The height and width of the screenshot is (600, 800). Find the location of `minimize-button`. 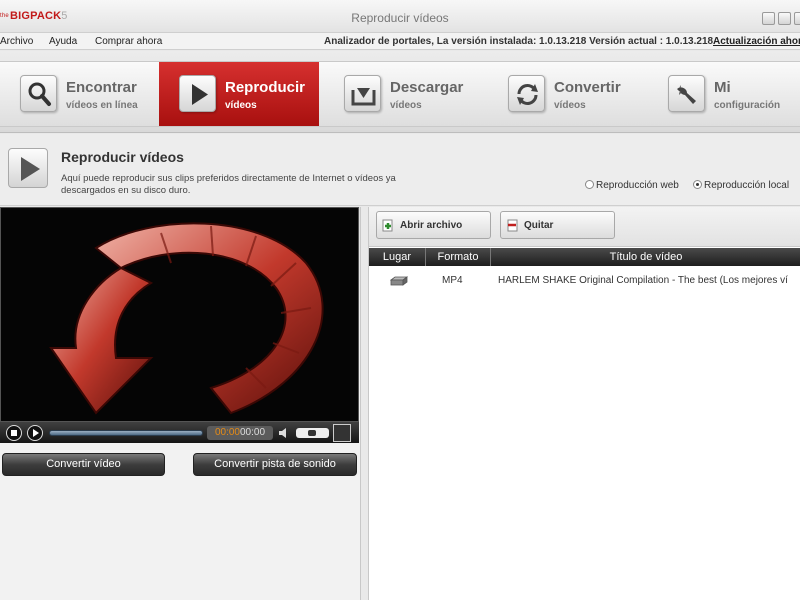

minimize-button is located at coordinates (768, 18).